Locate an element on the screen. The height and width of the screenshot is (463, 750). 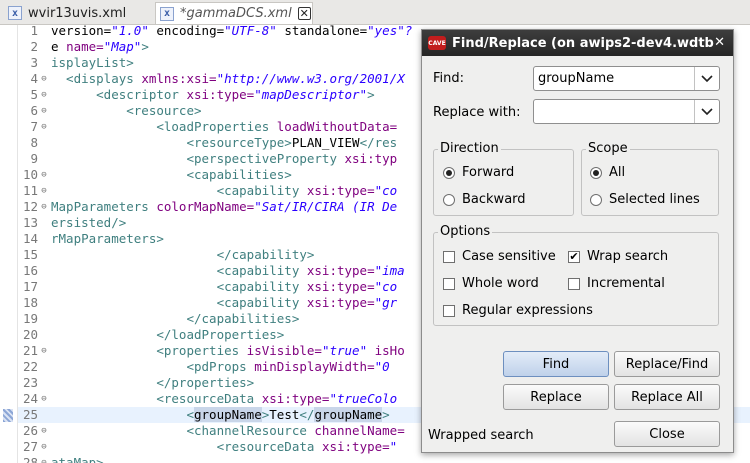
find-input: groupName is located at coordinates (576, 78).